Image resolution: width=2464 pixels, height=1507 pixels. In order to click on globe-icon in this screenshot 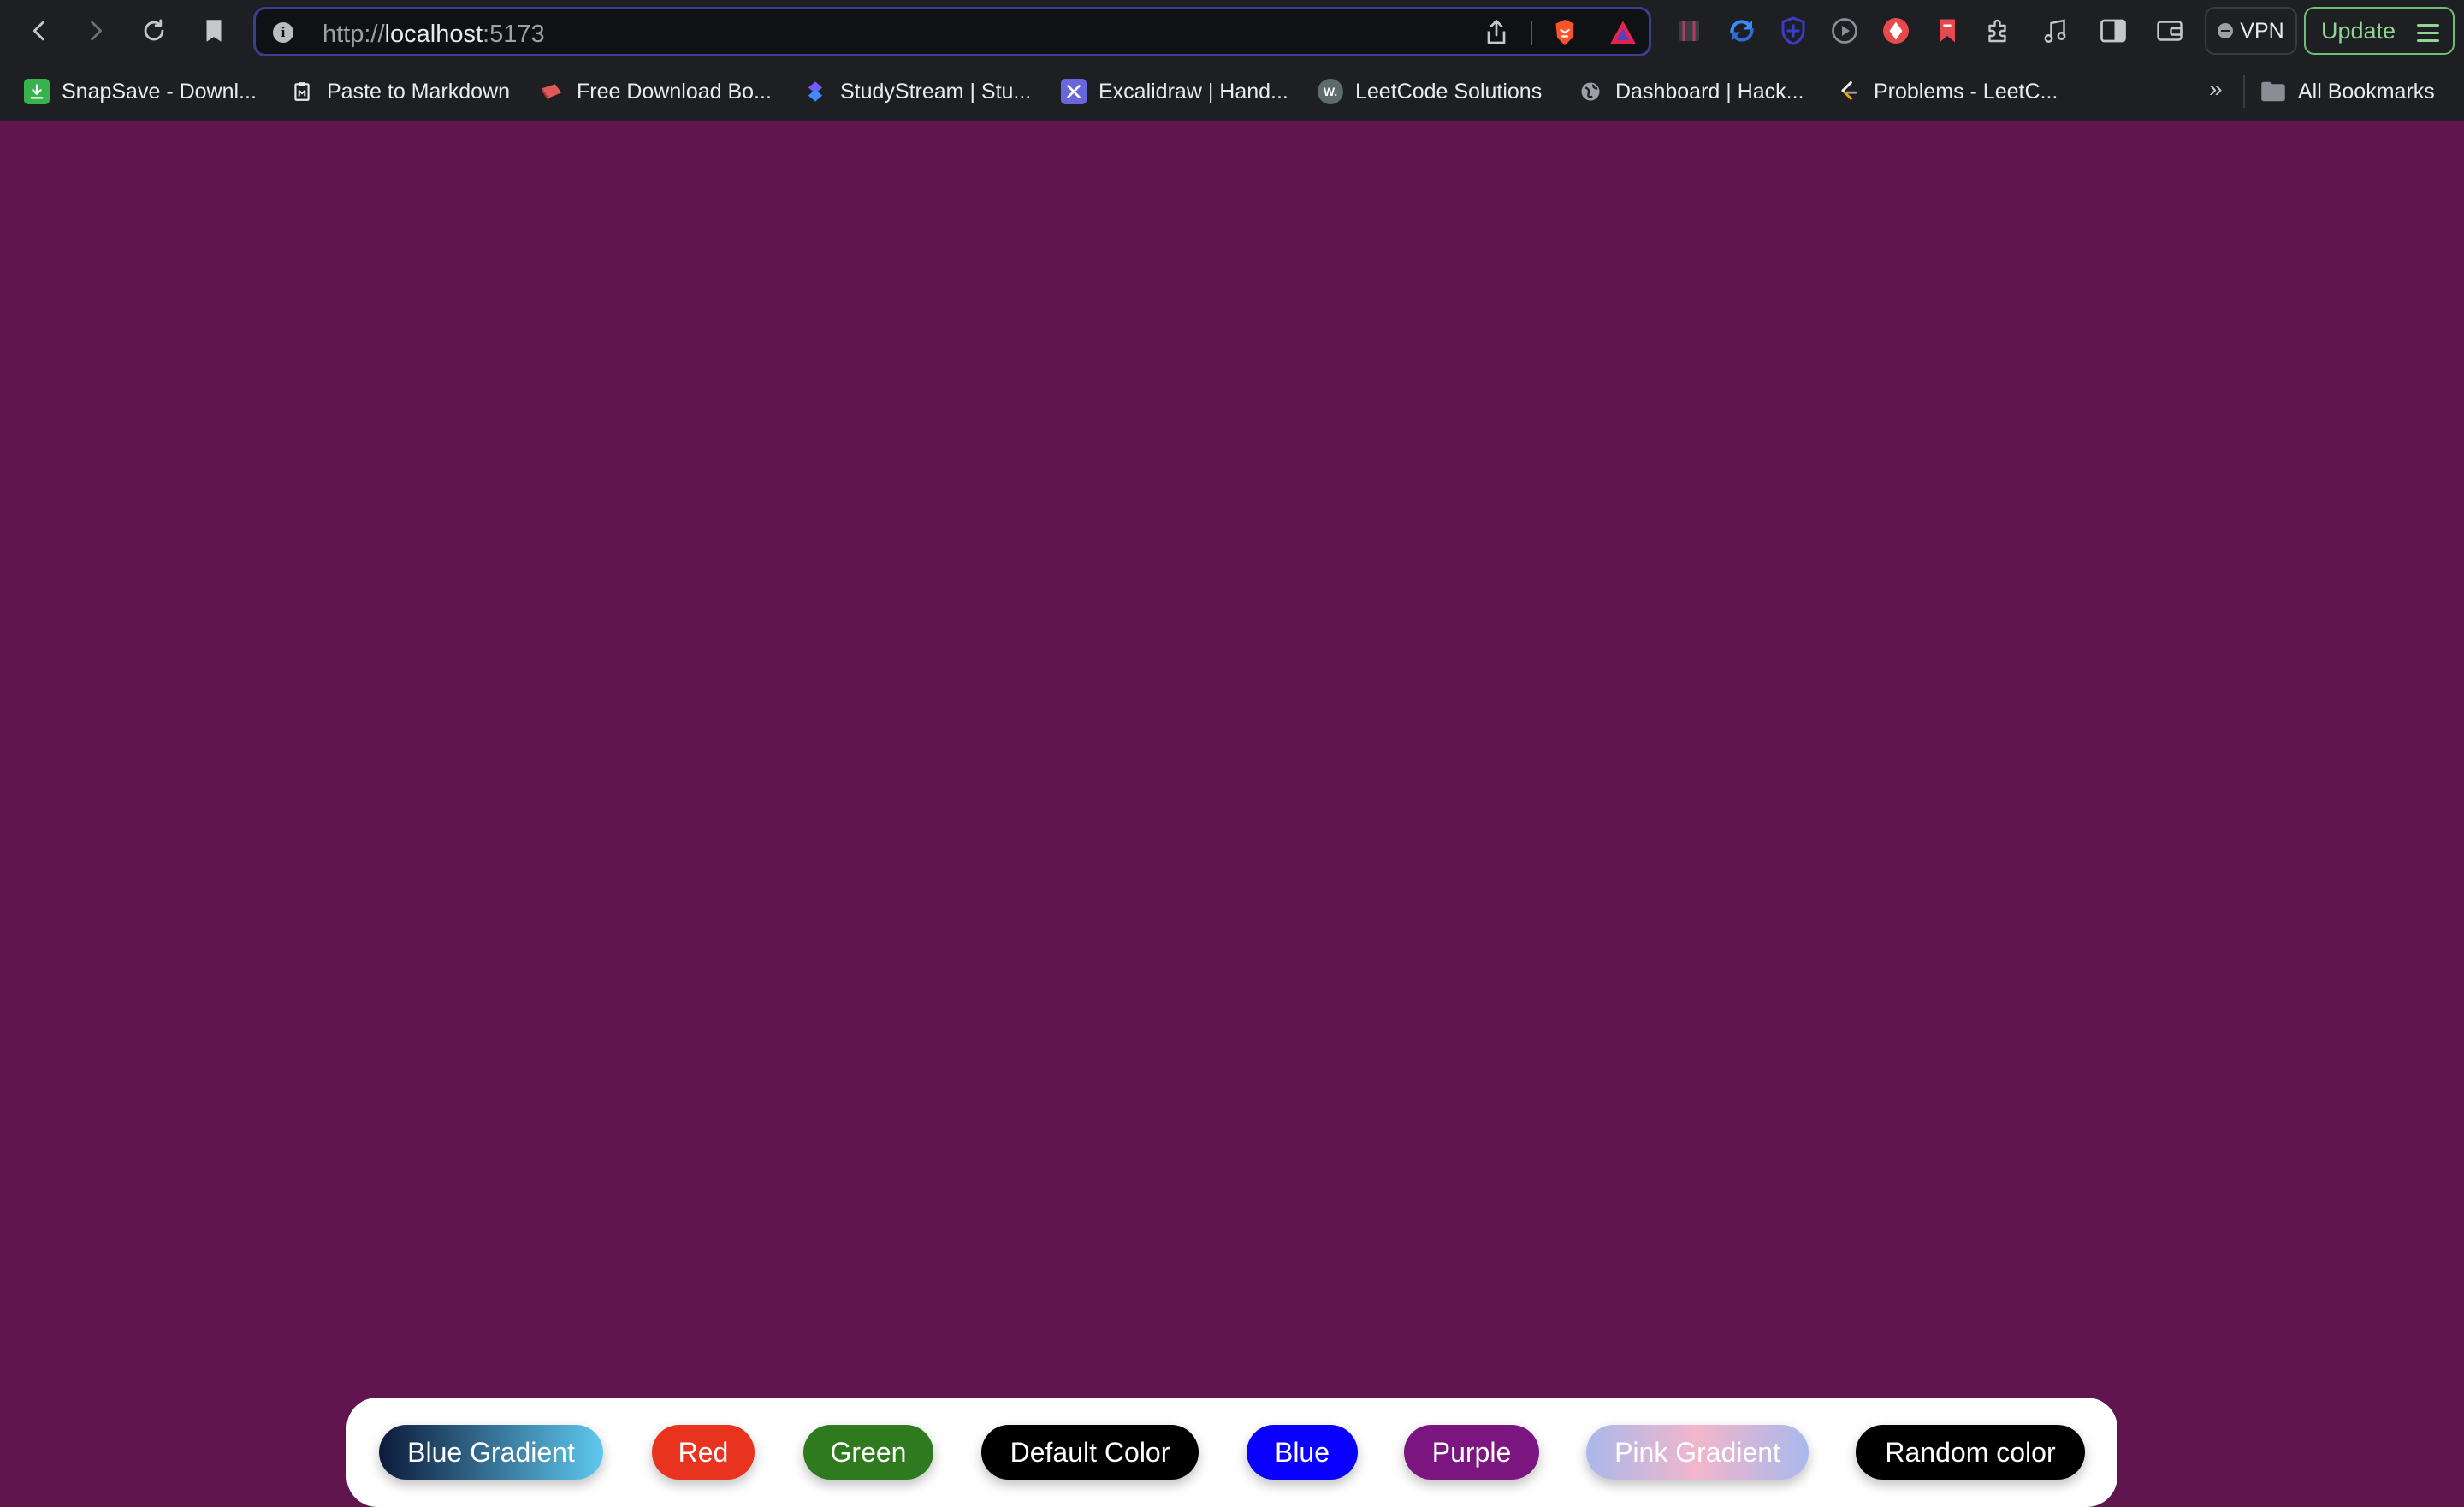, I will do `click(1590, 91)`.